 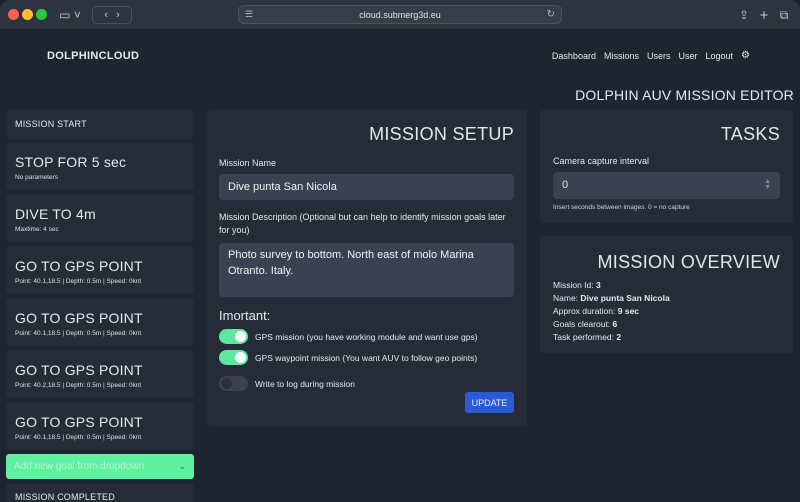 I want to click on mission-name-label: Mission Name, so click(x=248, y=163).